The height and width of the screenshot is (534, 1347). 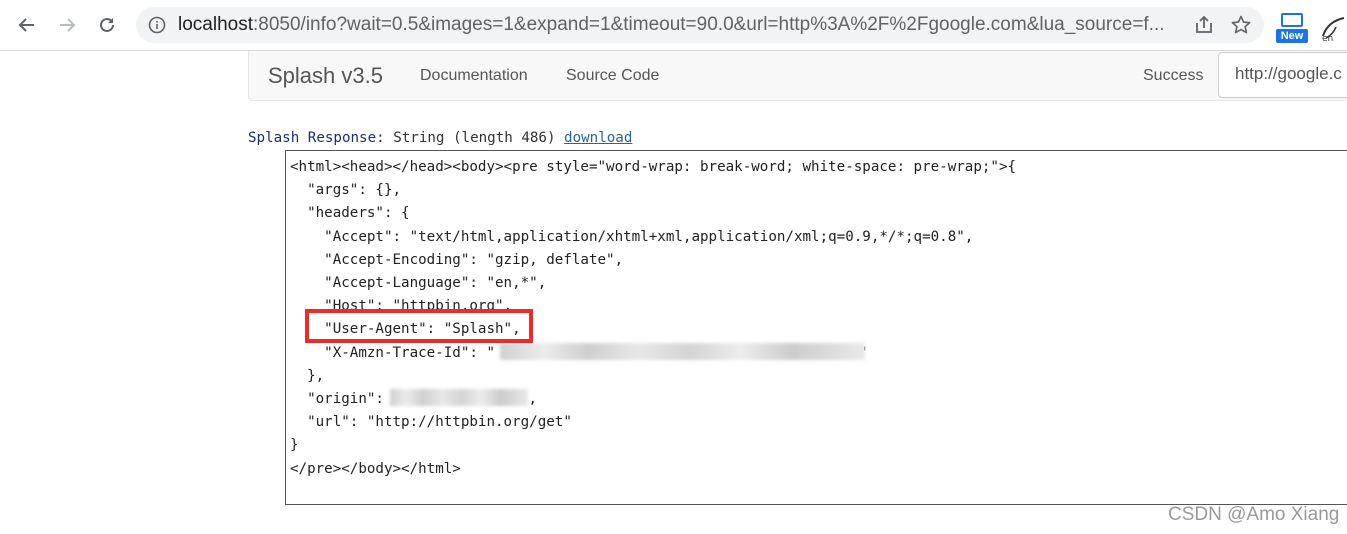 What do you see at coordinates (392, 352) in the screenshot?
I see `code-line: "X-Amzn-Trace-Id": "` at bounding box center [392, 352].